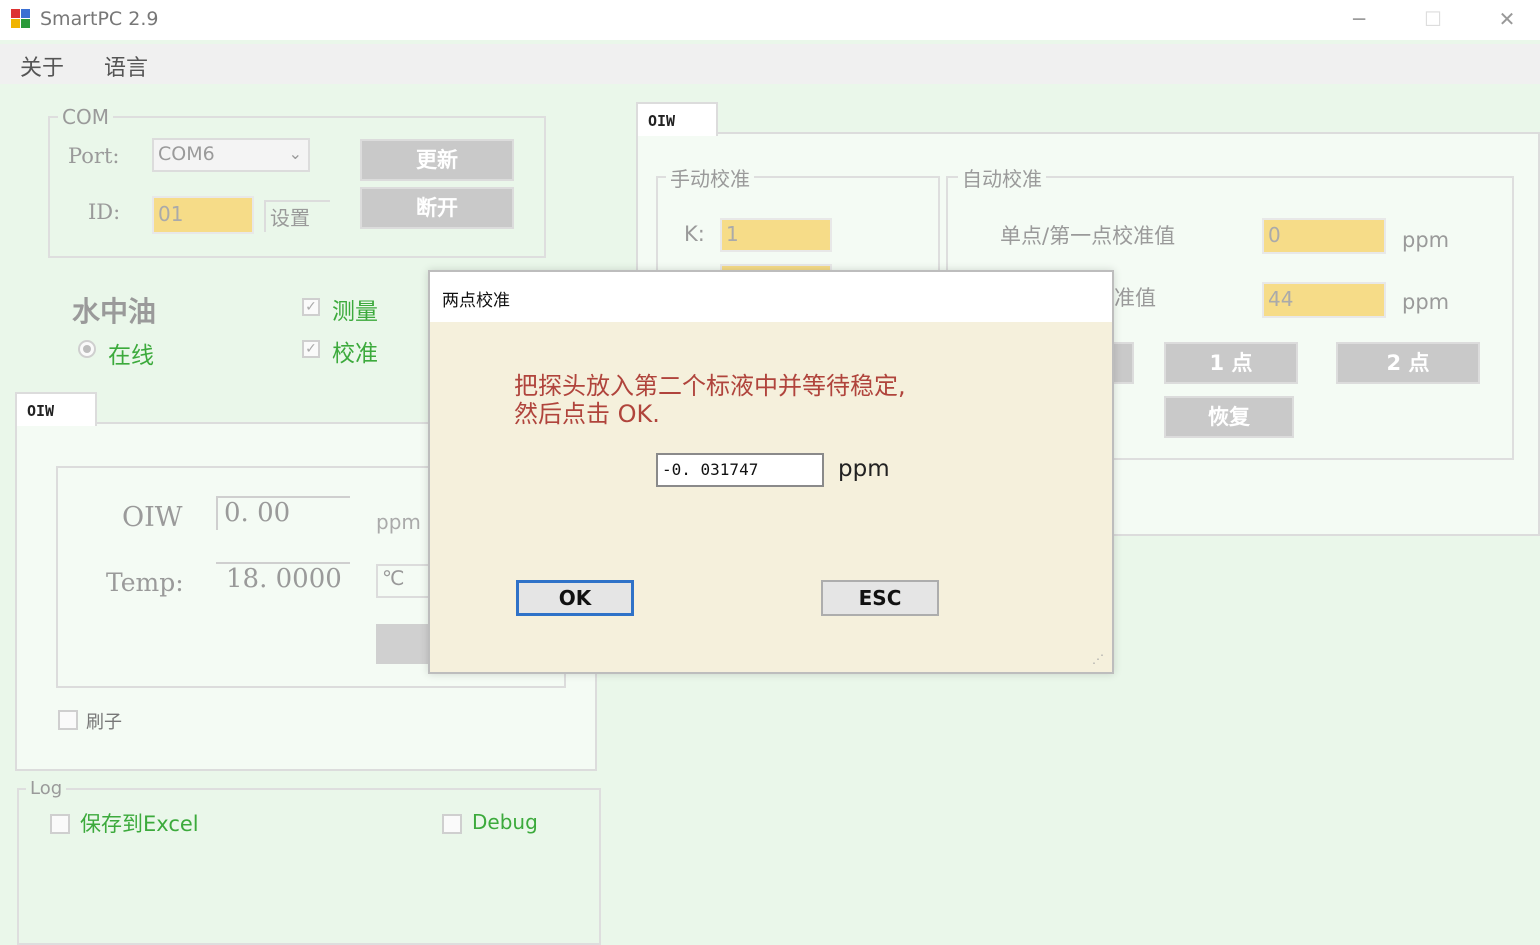 The width and height of the screenshot is (1540, 945). Describe the element at coordinates (1359, 19) in the screenshot. I see `minimize-icon: ─` at that location.